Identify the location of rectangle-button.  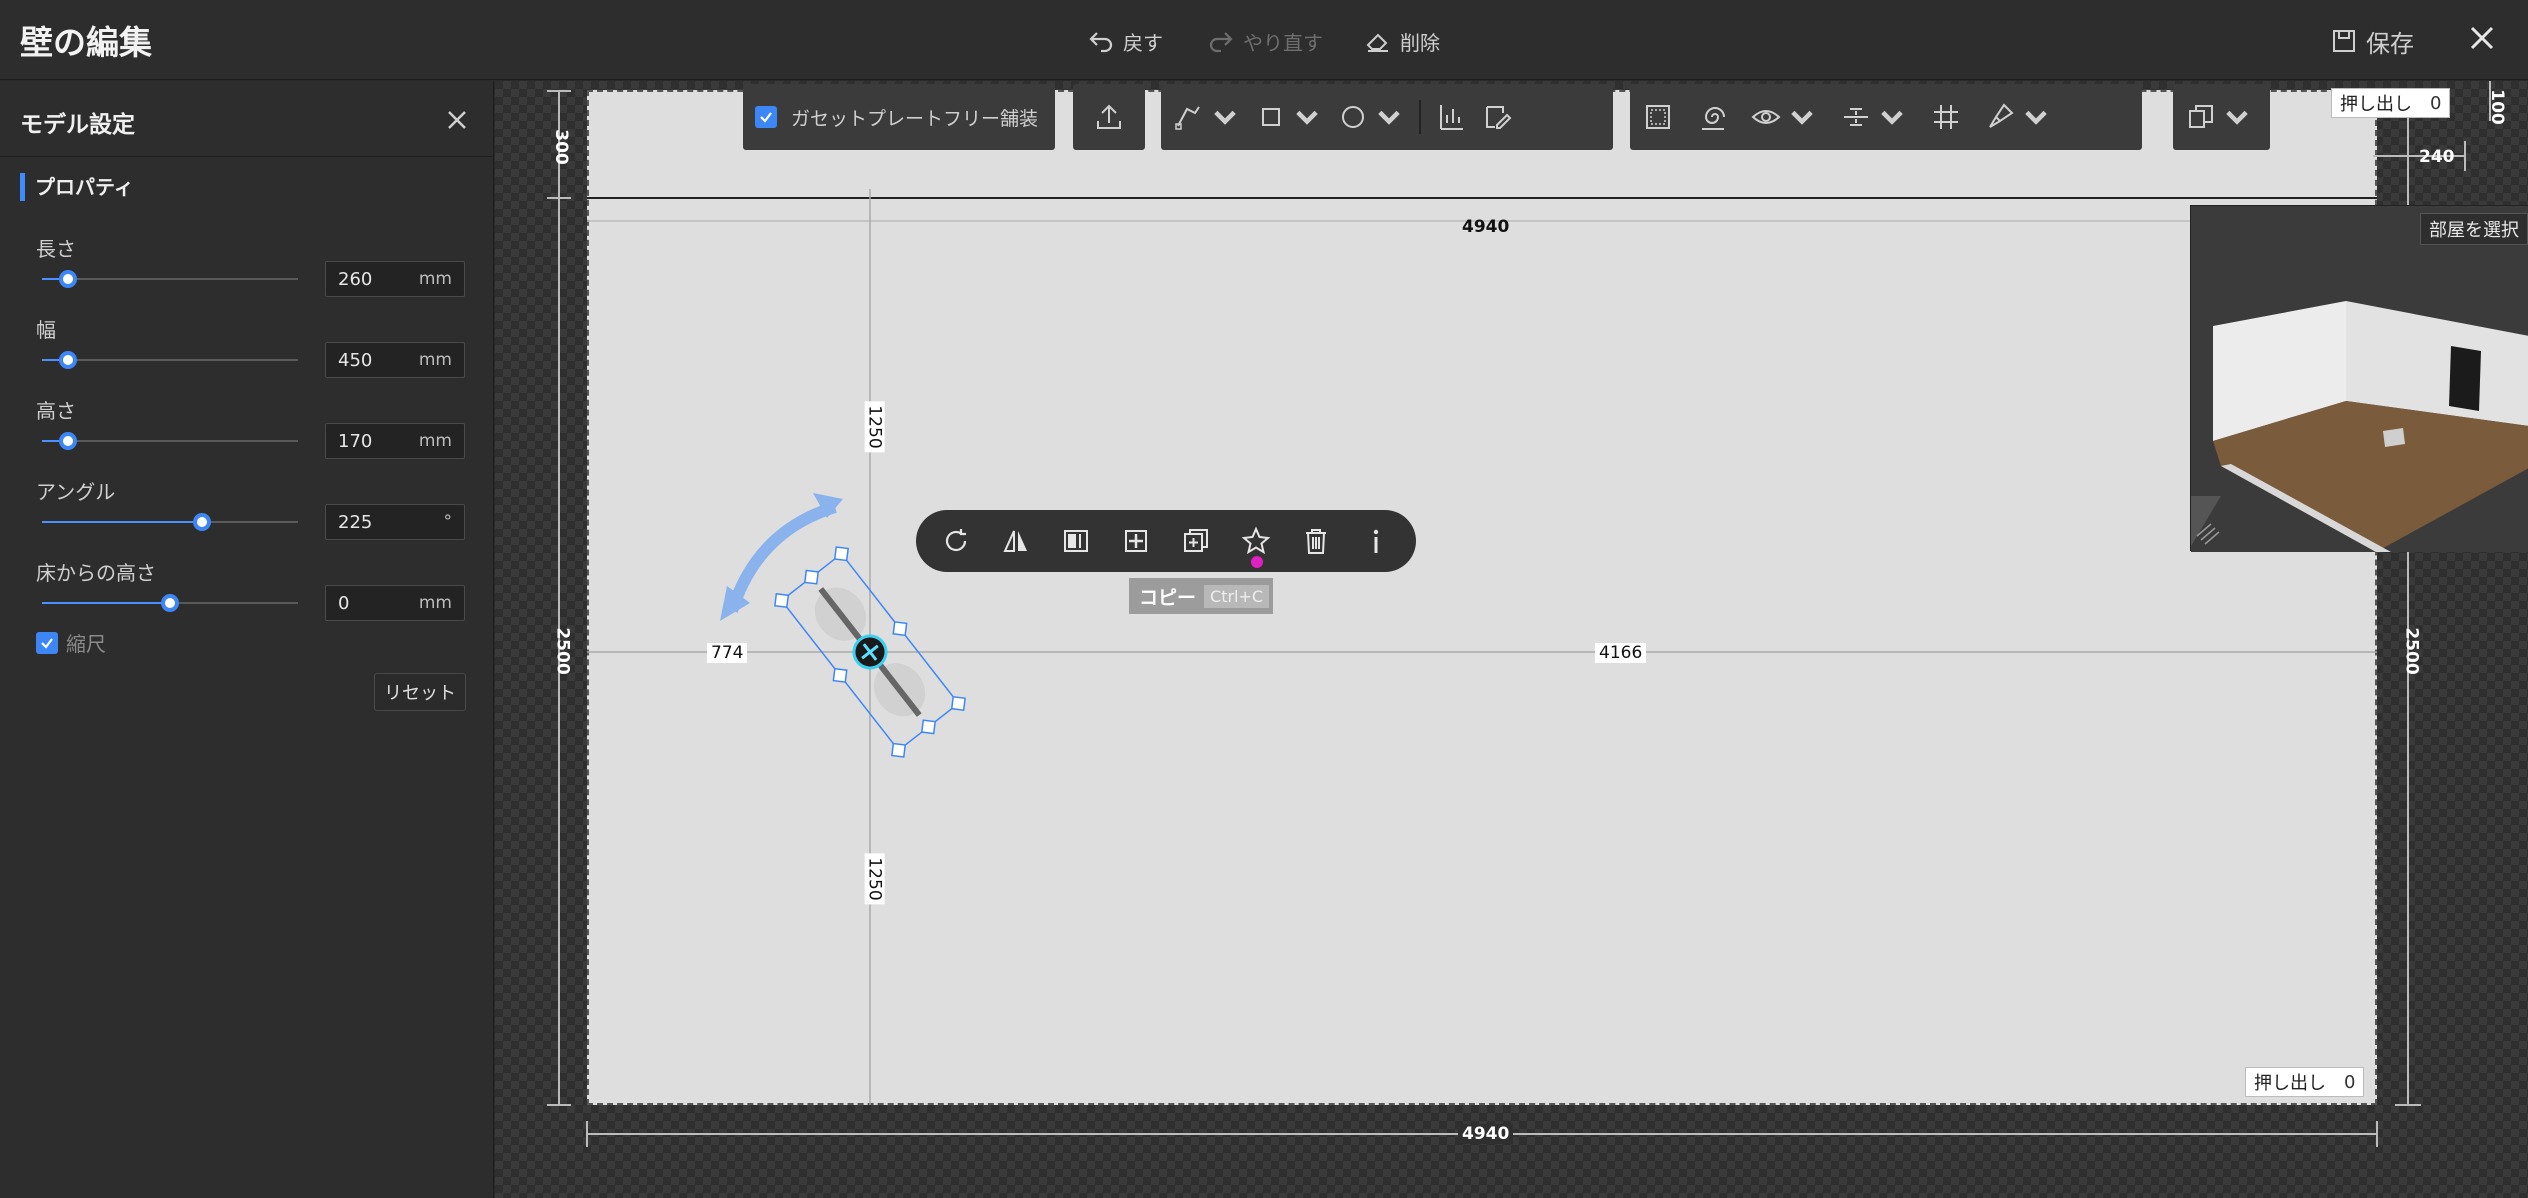
(1289, 117).